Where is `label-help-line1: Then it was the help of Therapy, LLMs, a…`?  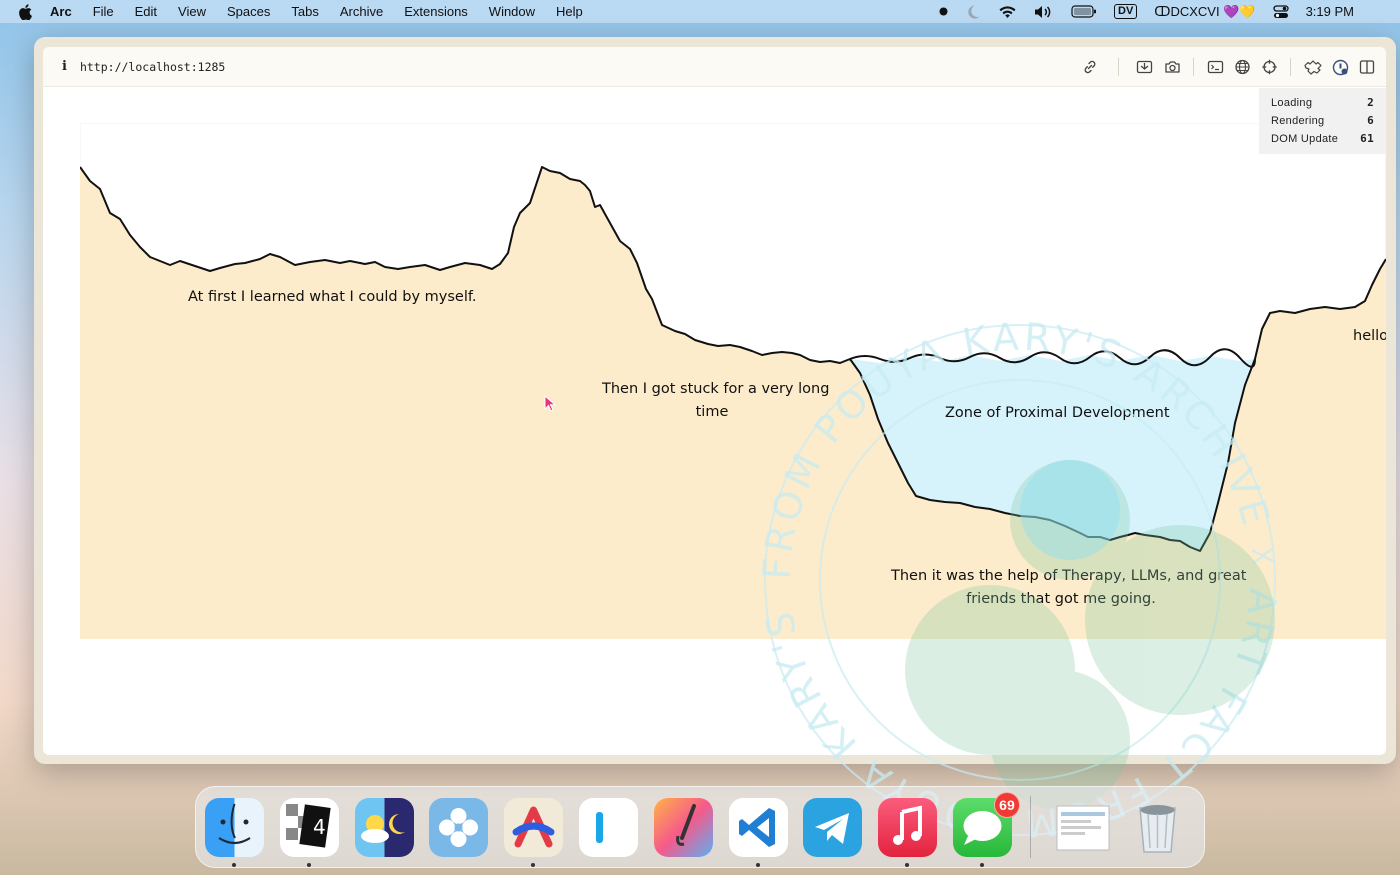
label-help-line1: Then it was the help of Therapy, LLMs, a… is located at coordinates (1069, 576).